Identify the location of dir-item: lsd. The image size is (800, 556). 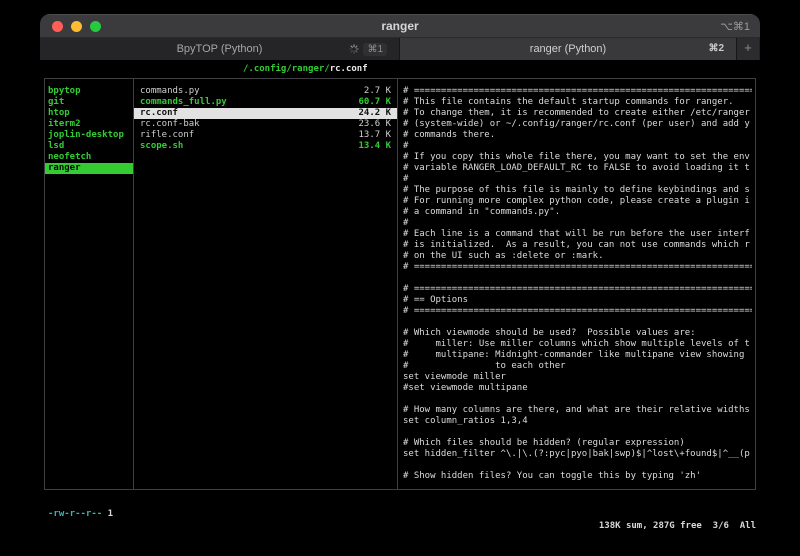
(89, 146).